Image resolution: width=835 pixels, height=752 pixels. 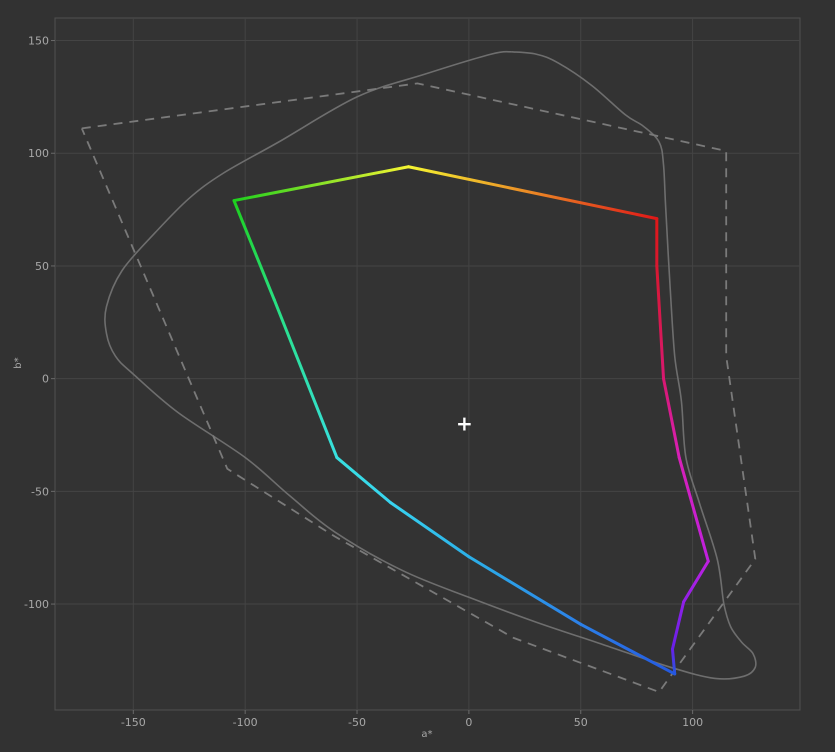 I want to click on y-axis-label: b*, so click(x=18, y=362).